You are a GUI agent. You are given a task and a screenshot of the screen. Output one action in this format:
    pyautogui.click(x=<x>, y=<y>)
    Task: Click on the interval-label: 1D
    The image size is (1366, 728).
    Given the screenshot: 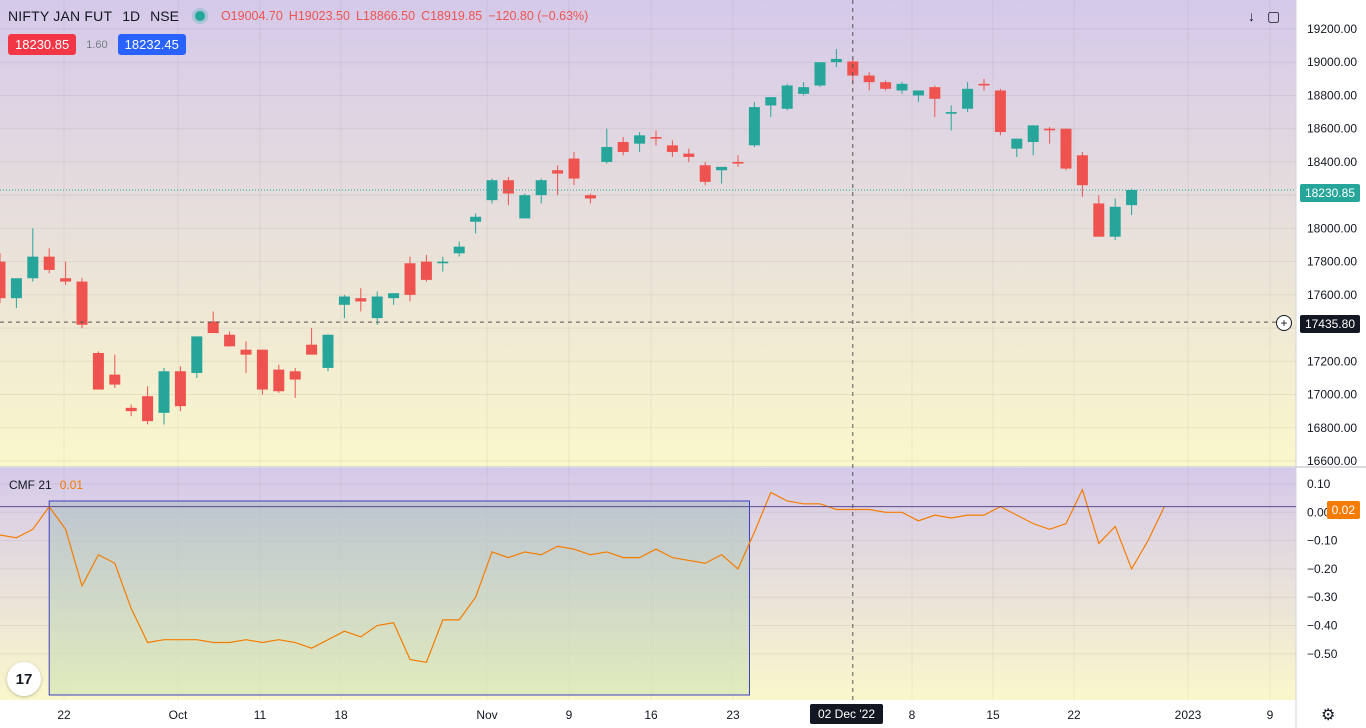 What is the action you would take?
    pyautogui.click(x=131, y=16)
    